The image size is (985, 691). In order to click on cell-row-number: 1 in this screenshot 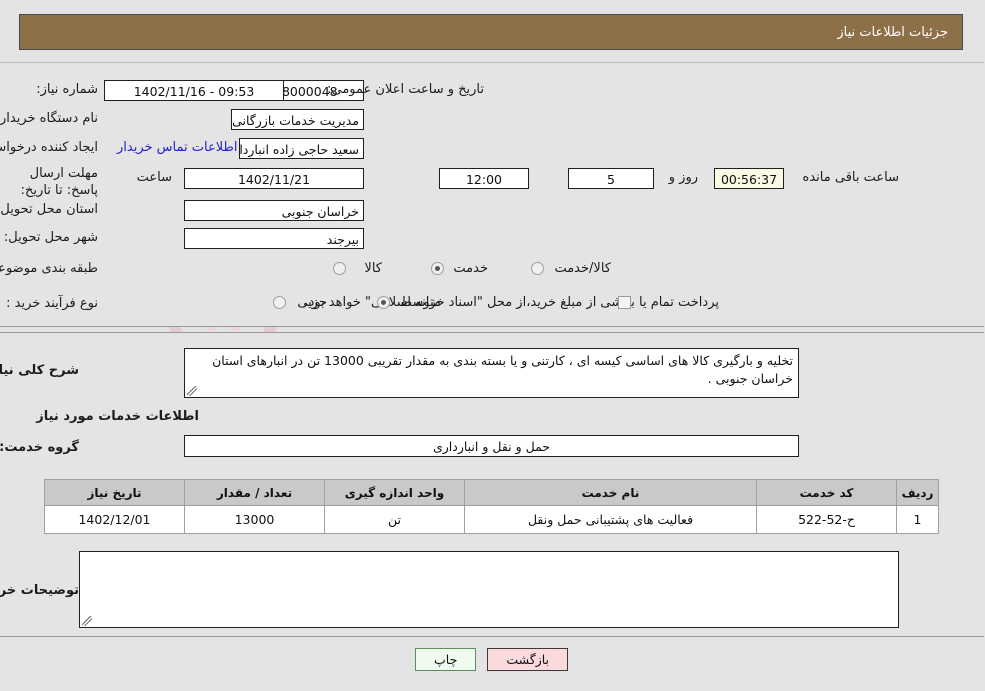, I will do `click(918, 519)`.